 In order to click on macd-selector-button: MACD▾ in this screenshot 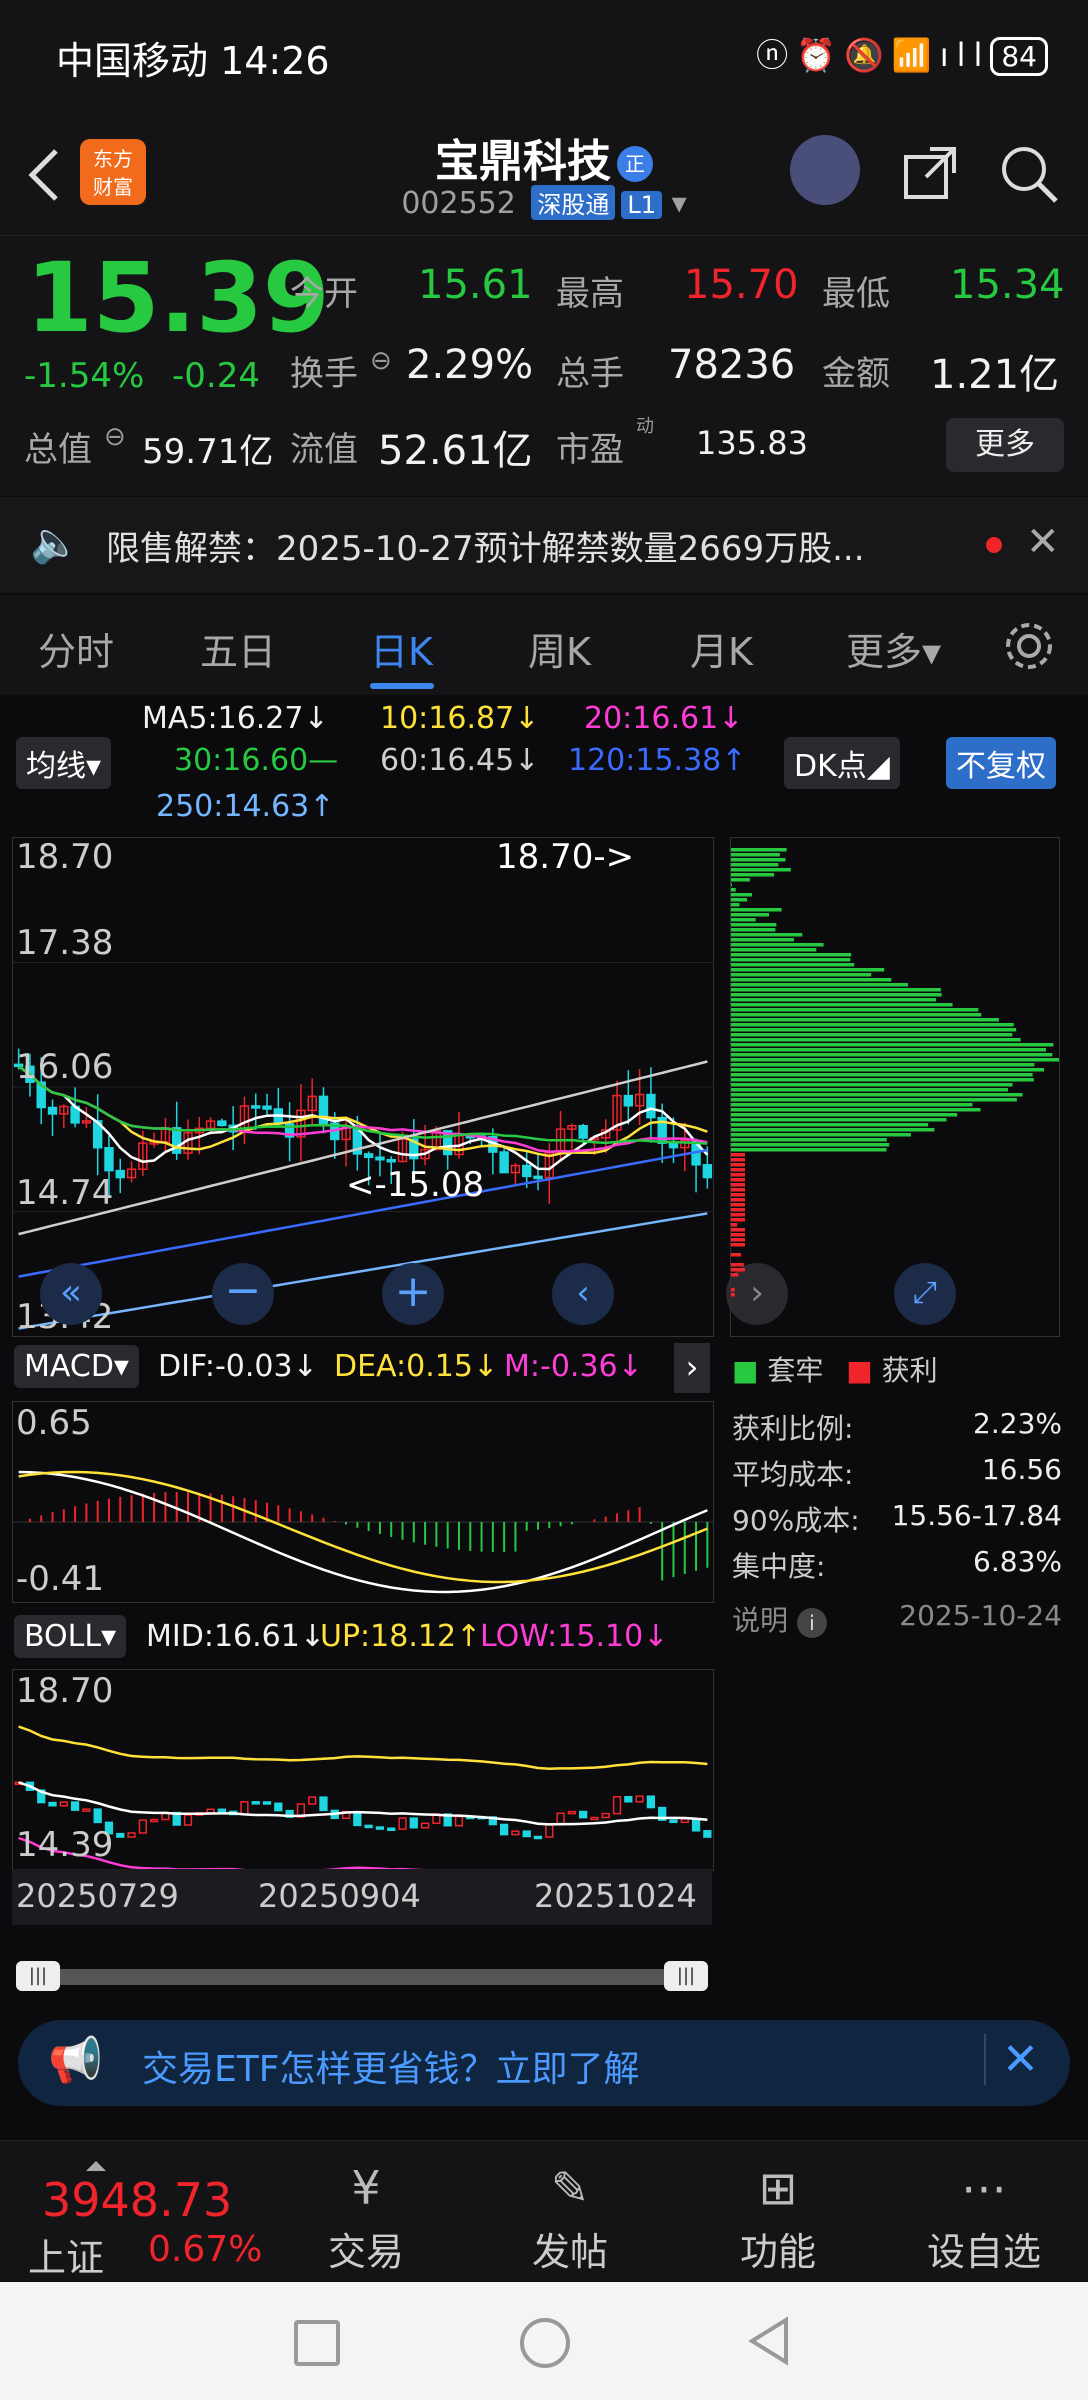, I will do `click(76, 1366)`.